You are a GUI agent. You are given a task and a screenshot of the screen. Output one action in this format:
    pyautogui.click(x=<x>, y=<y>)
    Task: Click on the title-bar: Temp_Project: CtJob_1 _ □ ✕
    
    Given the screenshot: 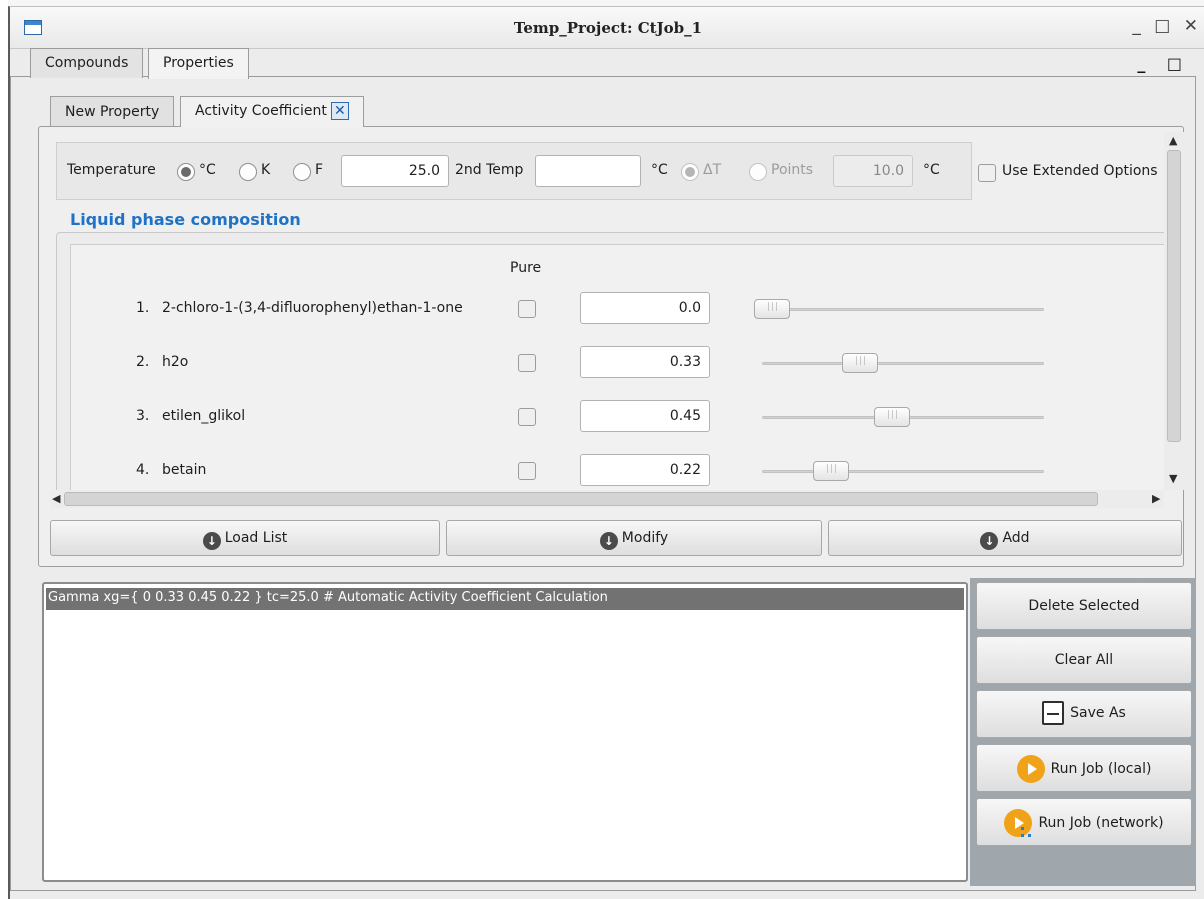 What is the action you would take?
    pyautogui.click(x=607, y=28)
    